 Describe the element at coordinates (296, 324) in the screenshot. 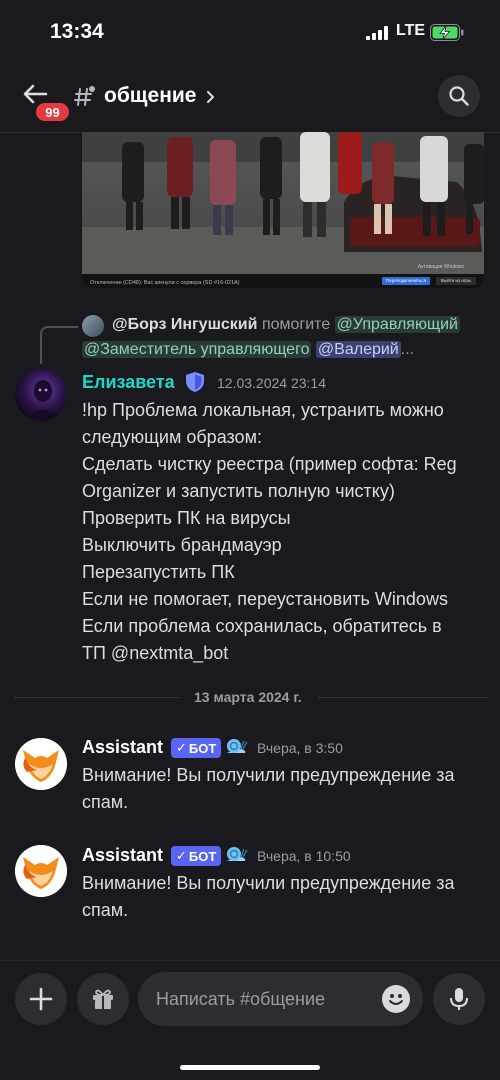

I see `reply-text: помогите` at that location.